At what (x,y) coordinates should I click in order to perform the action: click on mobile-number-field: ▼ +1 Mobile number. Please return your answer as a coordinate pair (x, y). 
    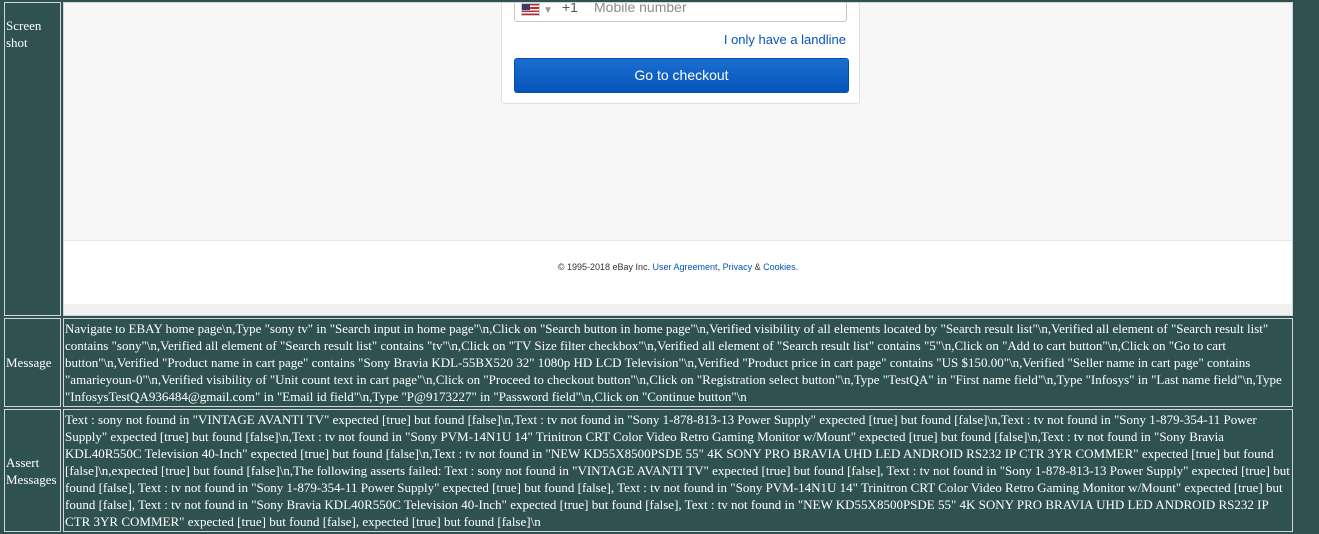
    Looking at the image, I should click on (680, 12).